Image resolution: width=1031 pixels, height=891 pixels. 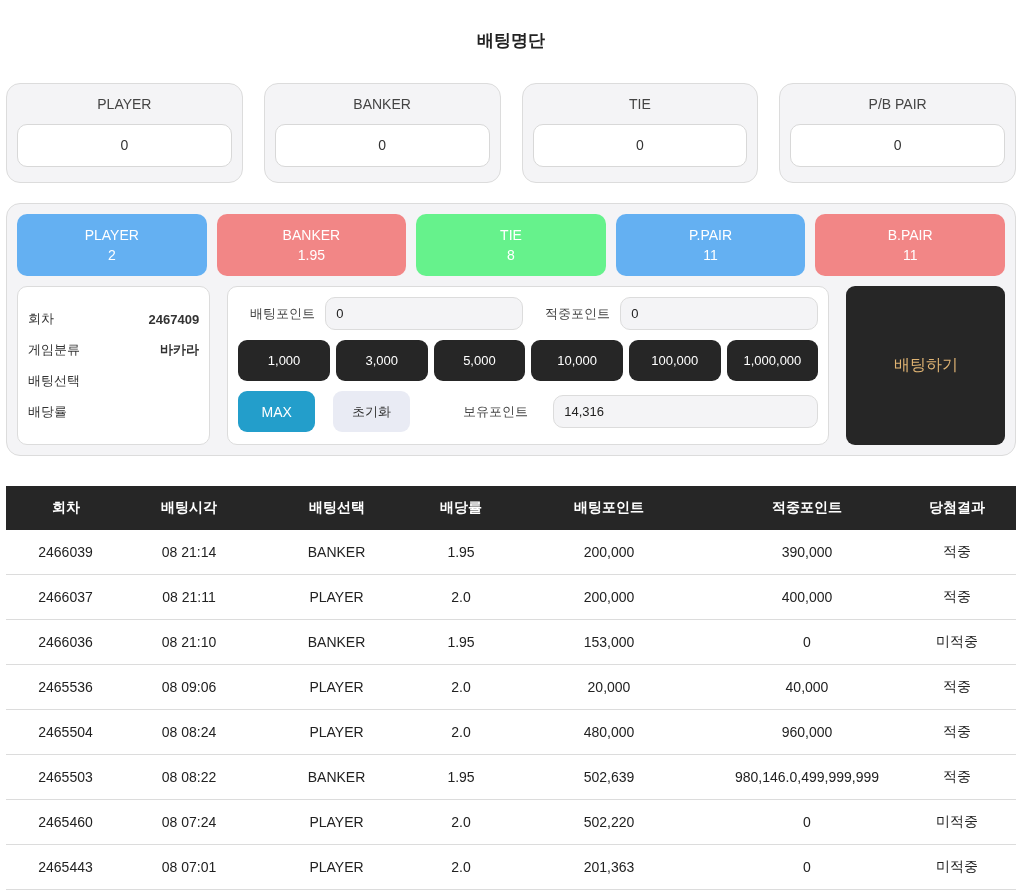 What do you see at coordinates (189, 552) in the screenshot?
I see `table-cell: 08 21:14` at bounding box center [189, 552].